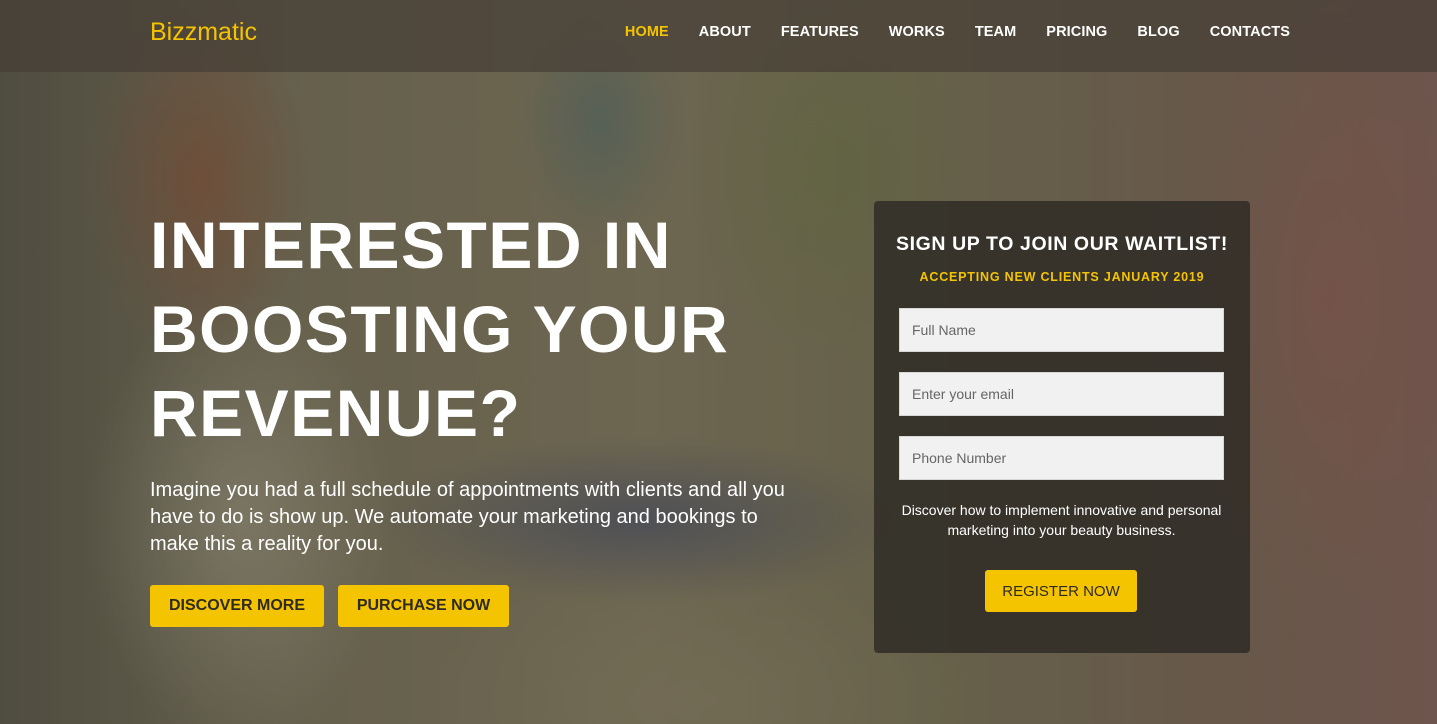  What do you see at coordinates (1061, 330) in the screenshot?
I see `full-name-input` at bounding box center [1061, 330].